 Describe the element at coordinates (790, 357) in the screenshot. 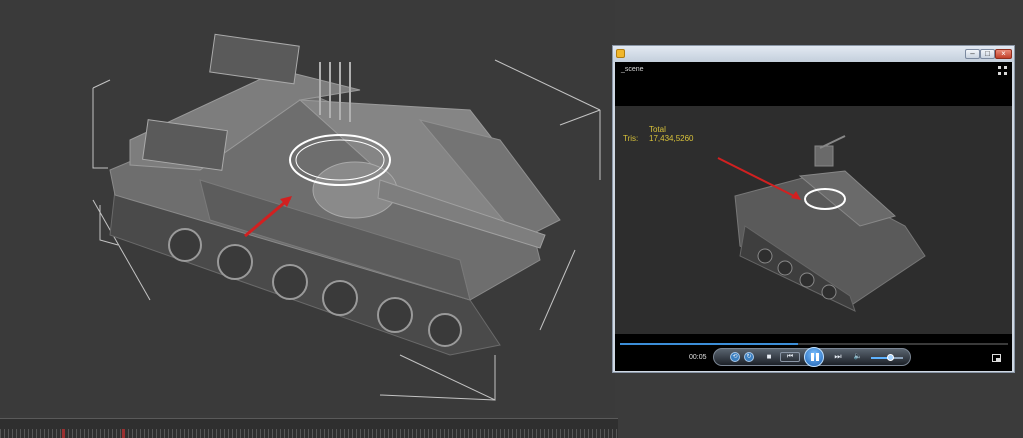

I see `previous-button: ⏮` at that location.